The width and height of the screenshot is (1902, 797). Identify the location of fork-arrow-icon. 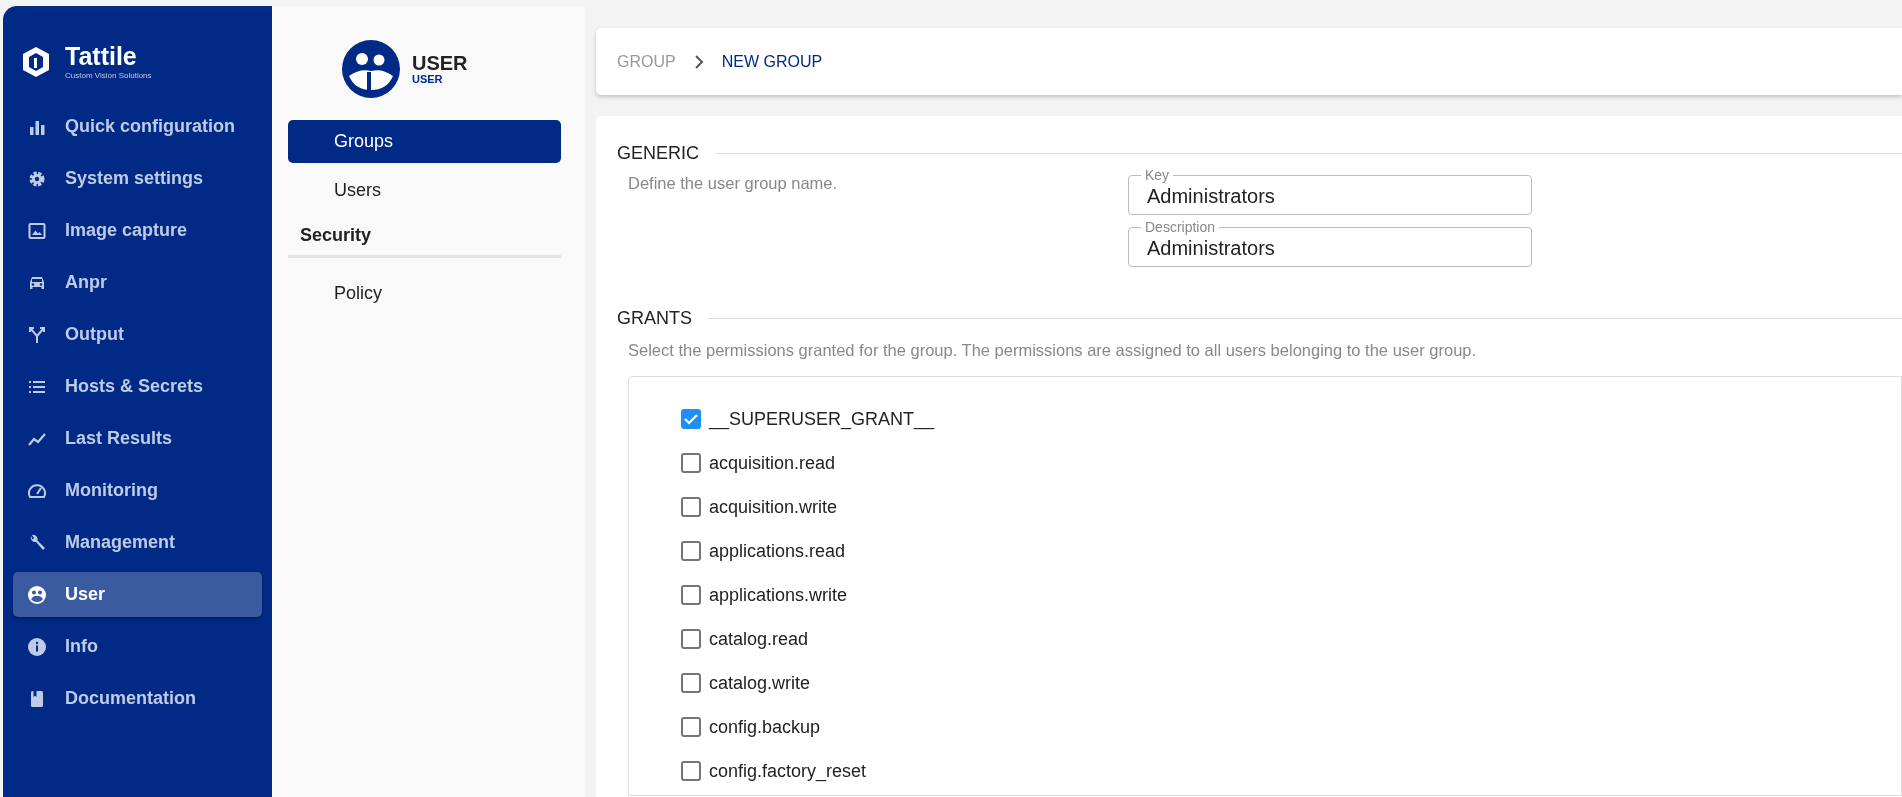
(37, 334).